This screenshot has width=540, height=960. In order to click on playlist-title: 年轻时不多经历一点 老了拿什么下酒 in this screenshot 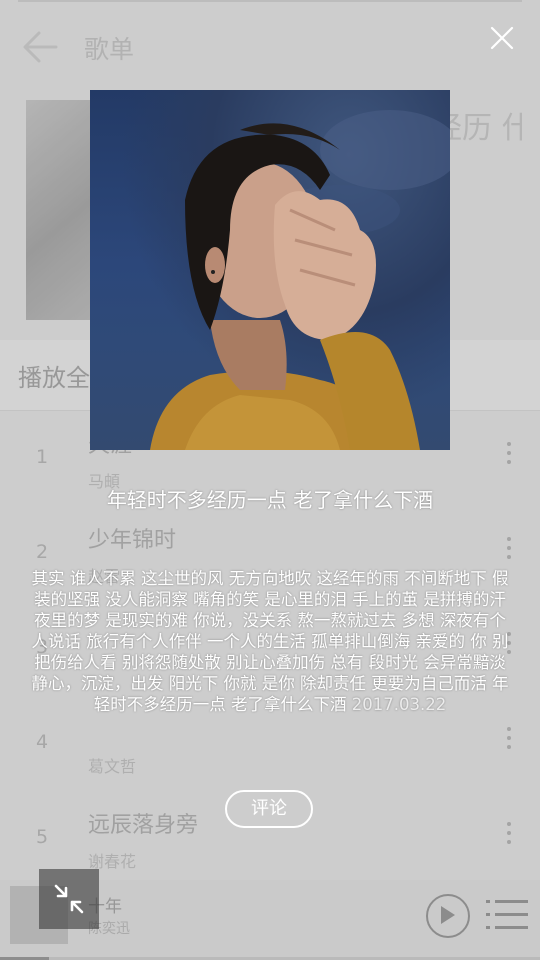, I will do `click(270, 500)`.